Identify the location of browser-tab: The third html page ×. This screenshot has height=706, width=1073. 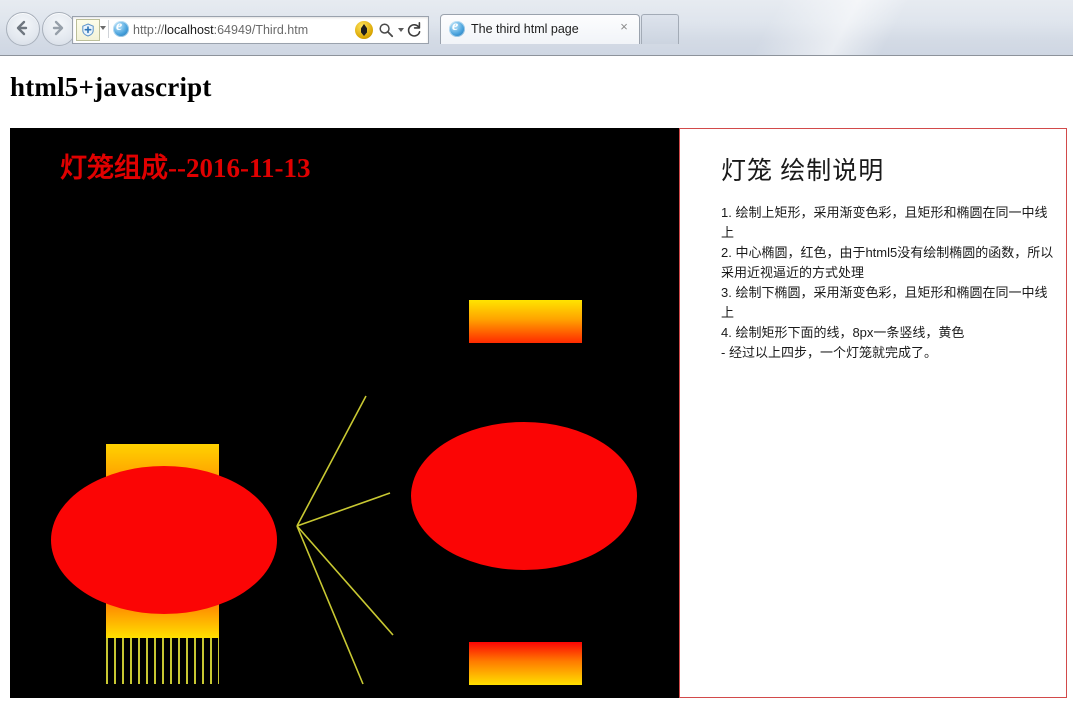
(540, 29).